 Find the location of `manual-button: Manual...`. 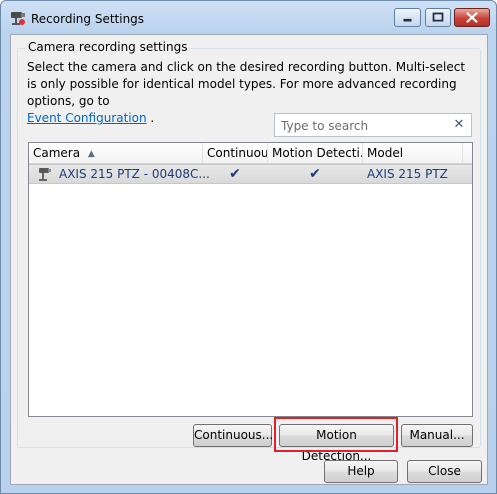

manual-button: Manual... is located at coordinates (437, 435).